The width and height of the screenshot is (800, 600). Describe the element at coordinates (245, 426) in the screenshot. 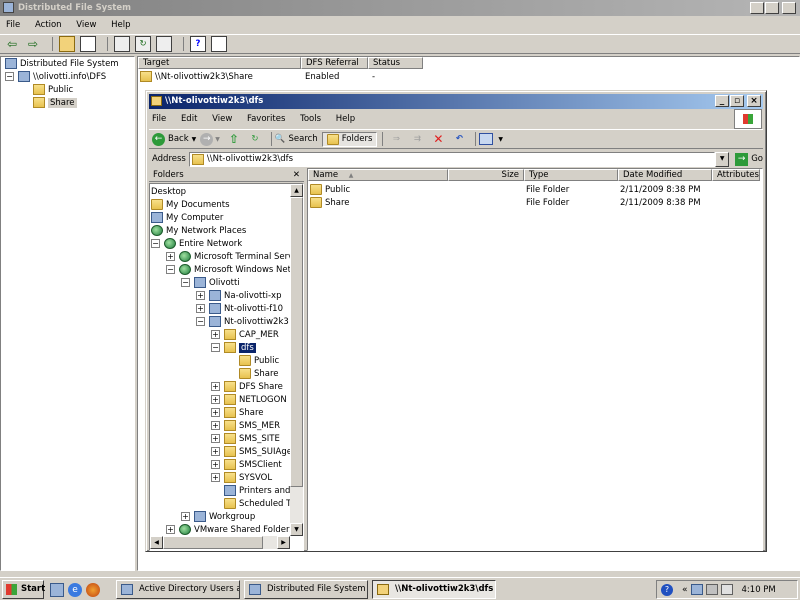

I see `tree-item-sms-mer: + SMS_MER` at that location.